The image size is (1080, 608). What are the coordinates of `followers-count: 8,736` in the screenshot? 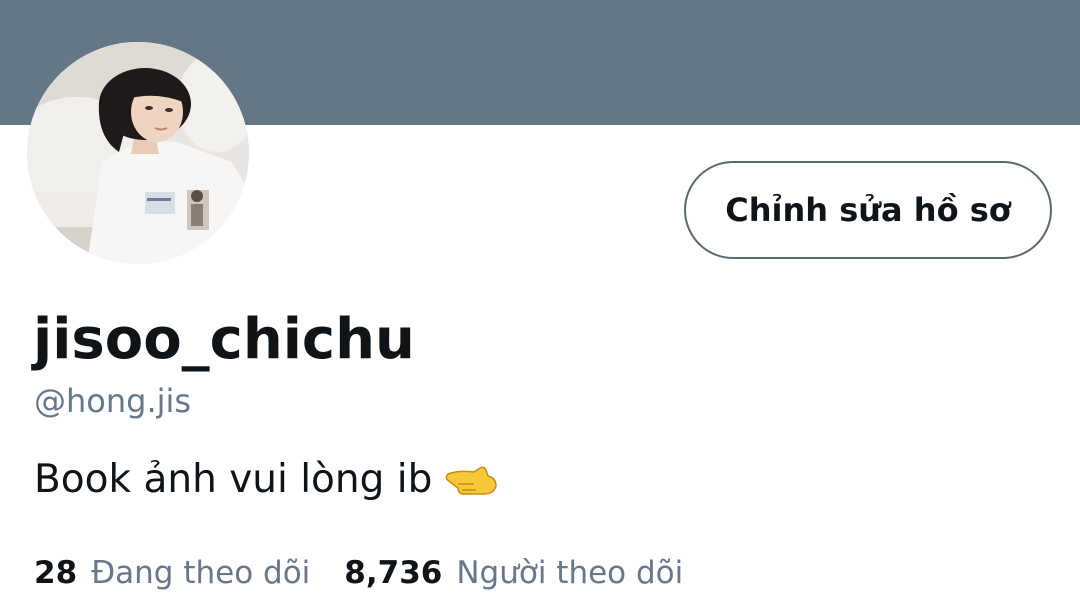 It's located at (393, 573).